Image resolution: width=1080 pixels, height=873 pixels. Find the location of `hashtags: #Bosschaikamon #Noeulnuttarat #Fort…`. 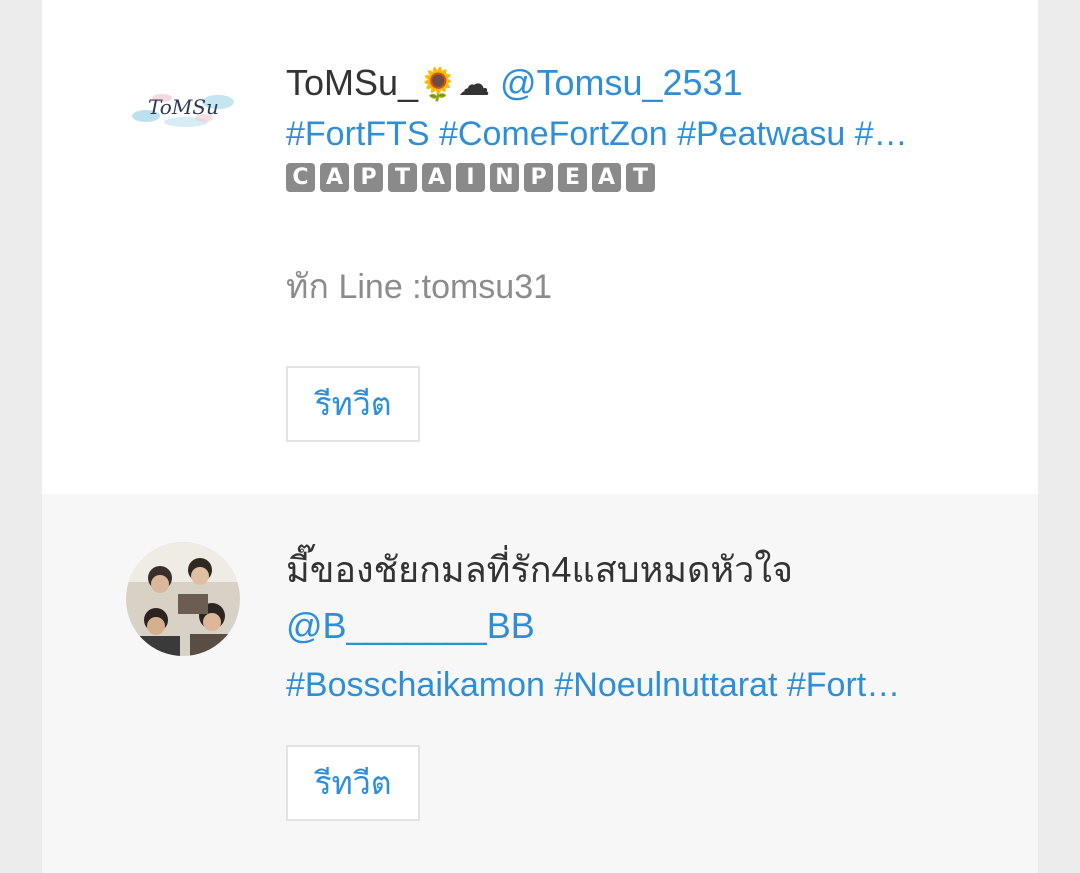

hashtags: #Bosschaikamon #Noeulnuttarat #Fort… is located at coordinates (611, 685).